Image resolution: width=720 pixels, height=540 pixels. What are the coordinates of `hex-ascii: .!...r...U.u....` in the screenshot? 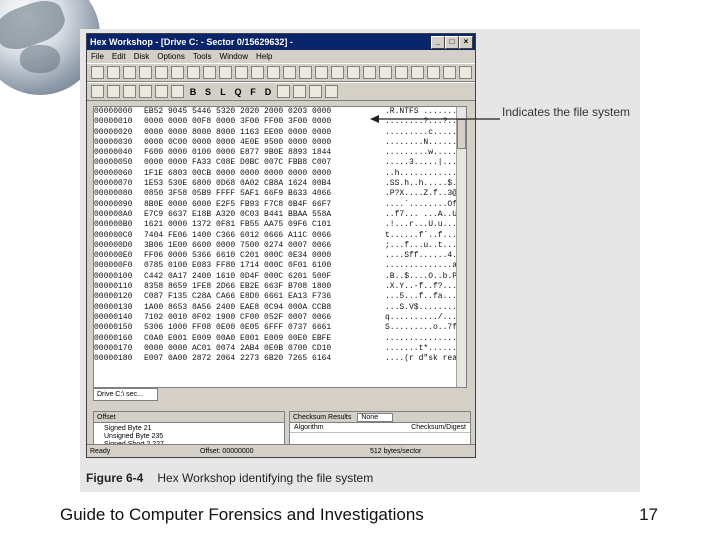 It's located at (425, 225).